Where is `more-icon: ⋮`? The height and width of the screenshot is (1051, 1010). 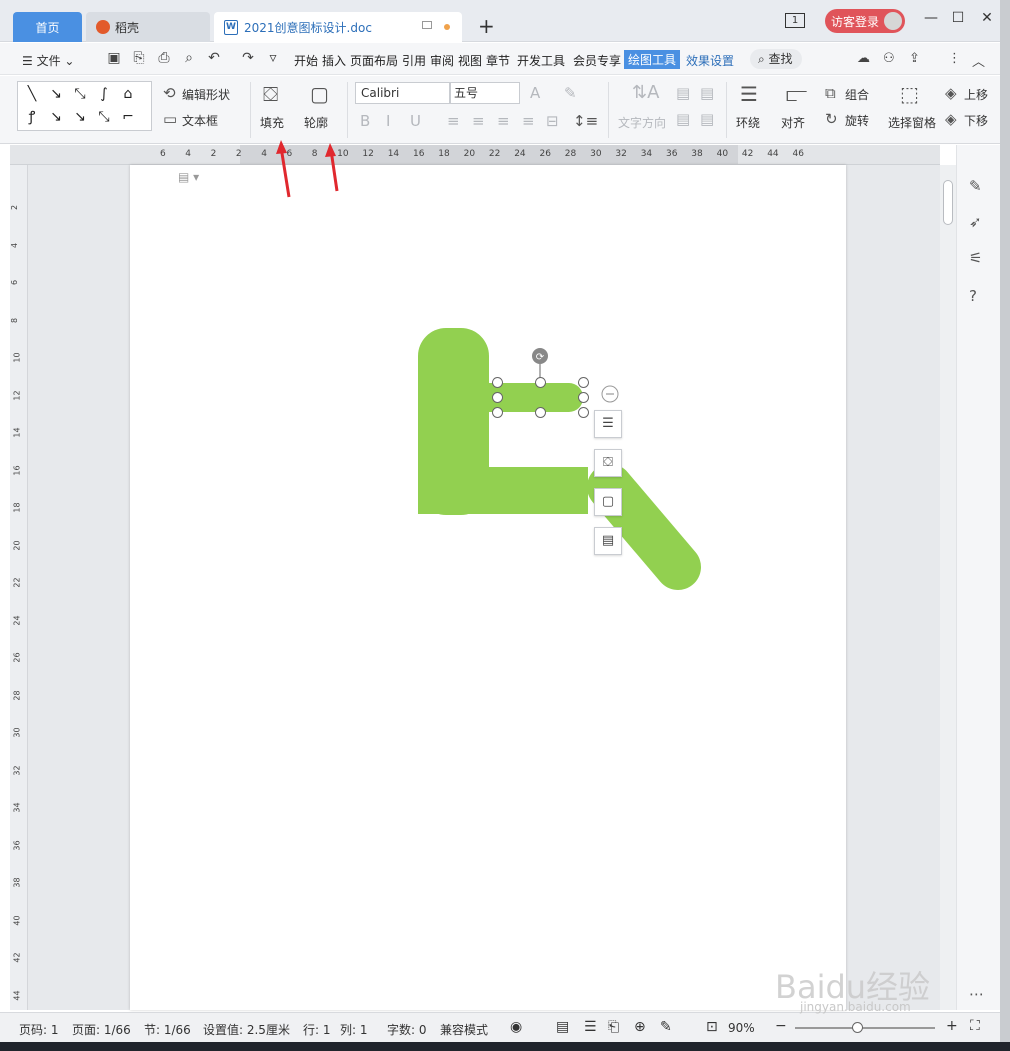 more-icon: ⋮ is located at coordinates (954, 58).